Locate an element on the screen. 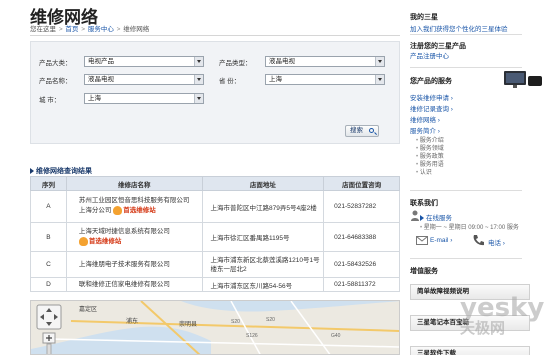  map-canvas: 嘉定区 浦东 崇明县 S20 S20 S126 G40 is located at coordinates (215, 328).